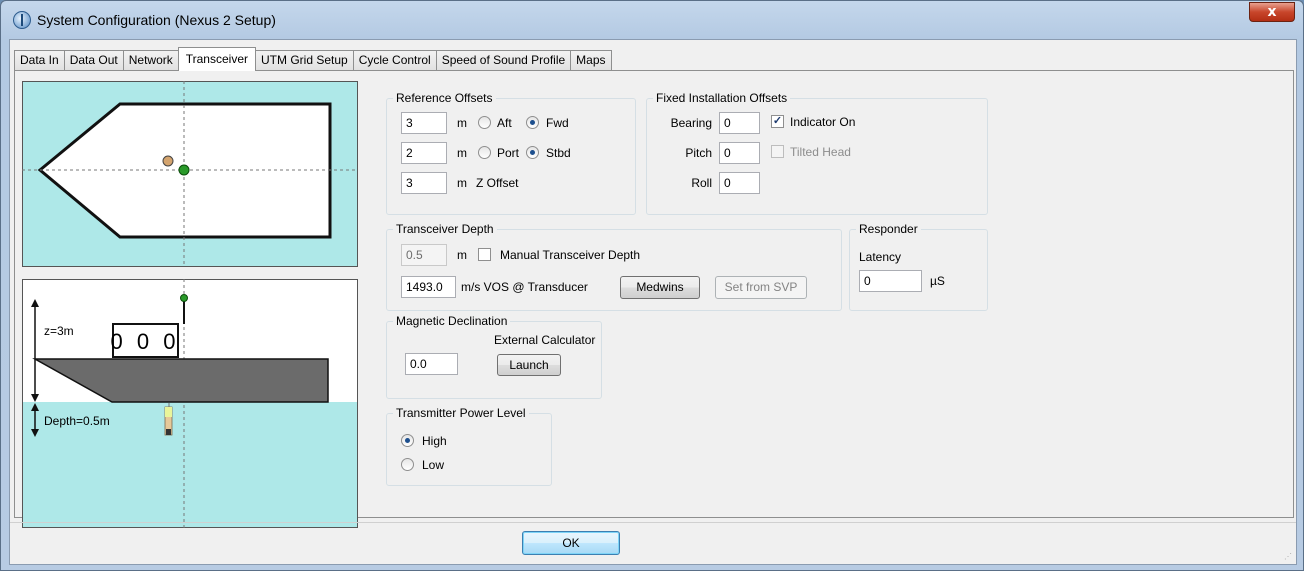  I want to click on aft-radio, so click(484, 122).